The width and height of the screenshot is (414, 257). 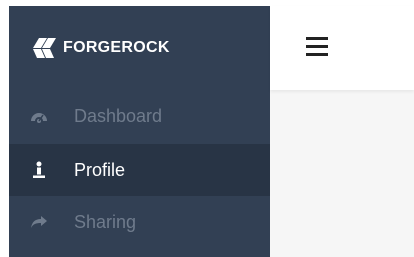 I want to click on sidebar-item-label: Profile, so click(x=100, y=169).